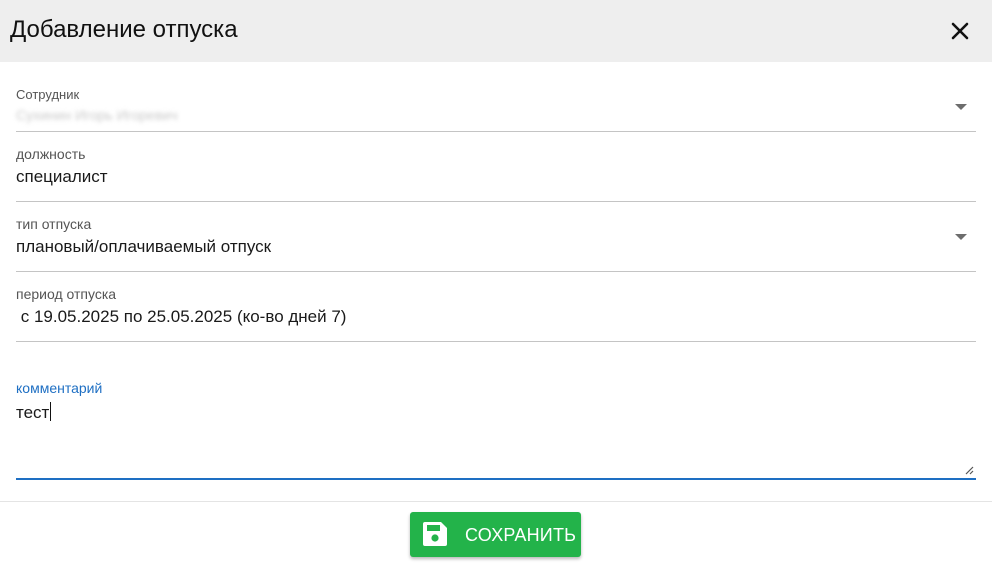  What do you see at coordinates (435, 534) in the screenshot?
I see `floppy-disk-icon` at bounding box center [435, 534].